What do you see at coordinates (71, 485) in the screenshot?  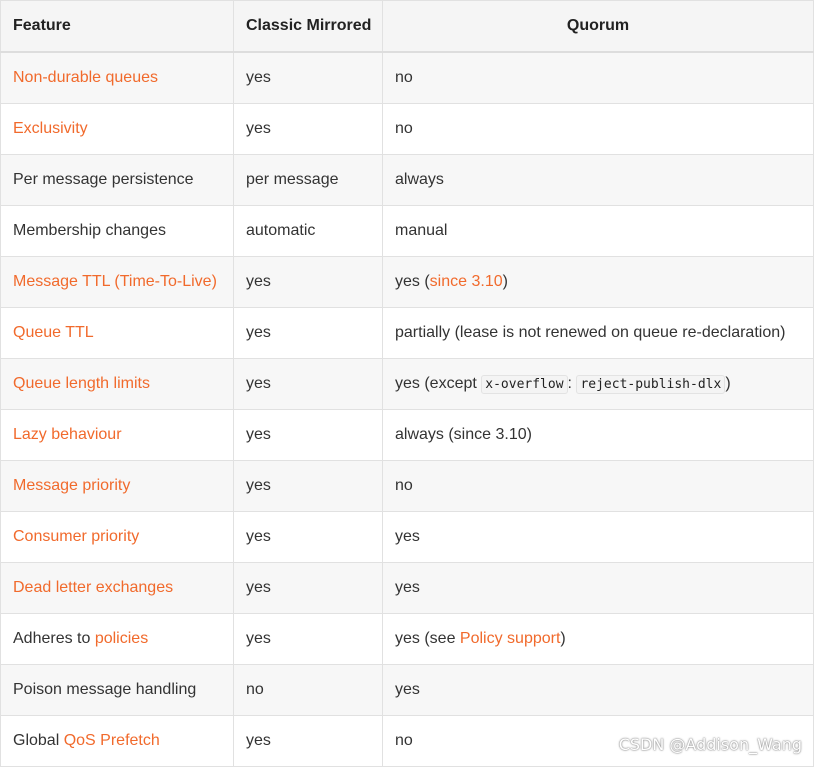 I see `feature-link: Message priority` at bounding box center [71, 485].